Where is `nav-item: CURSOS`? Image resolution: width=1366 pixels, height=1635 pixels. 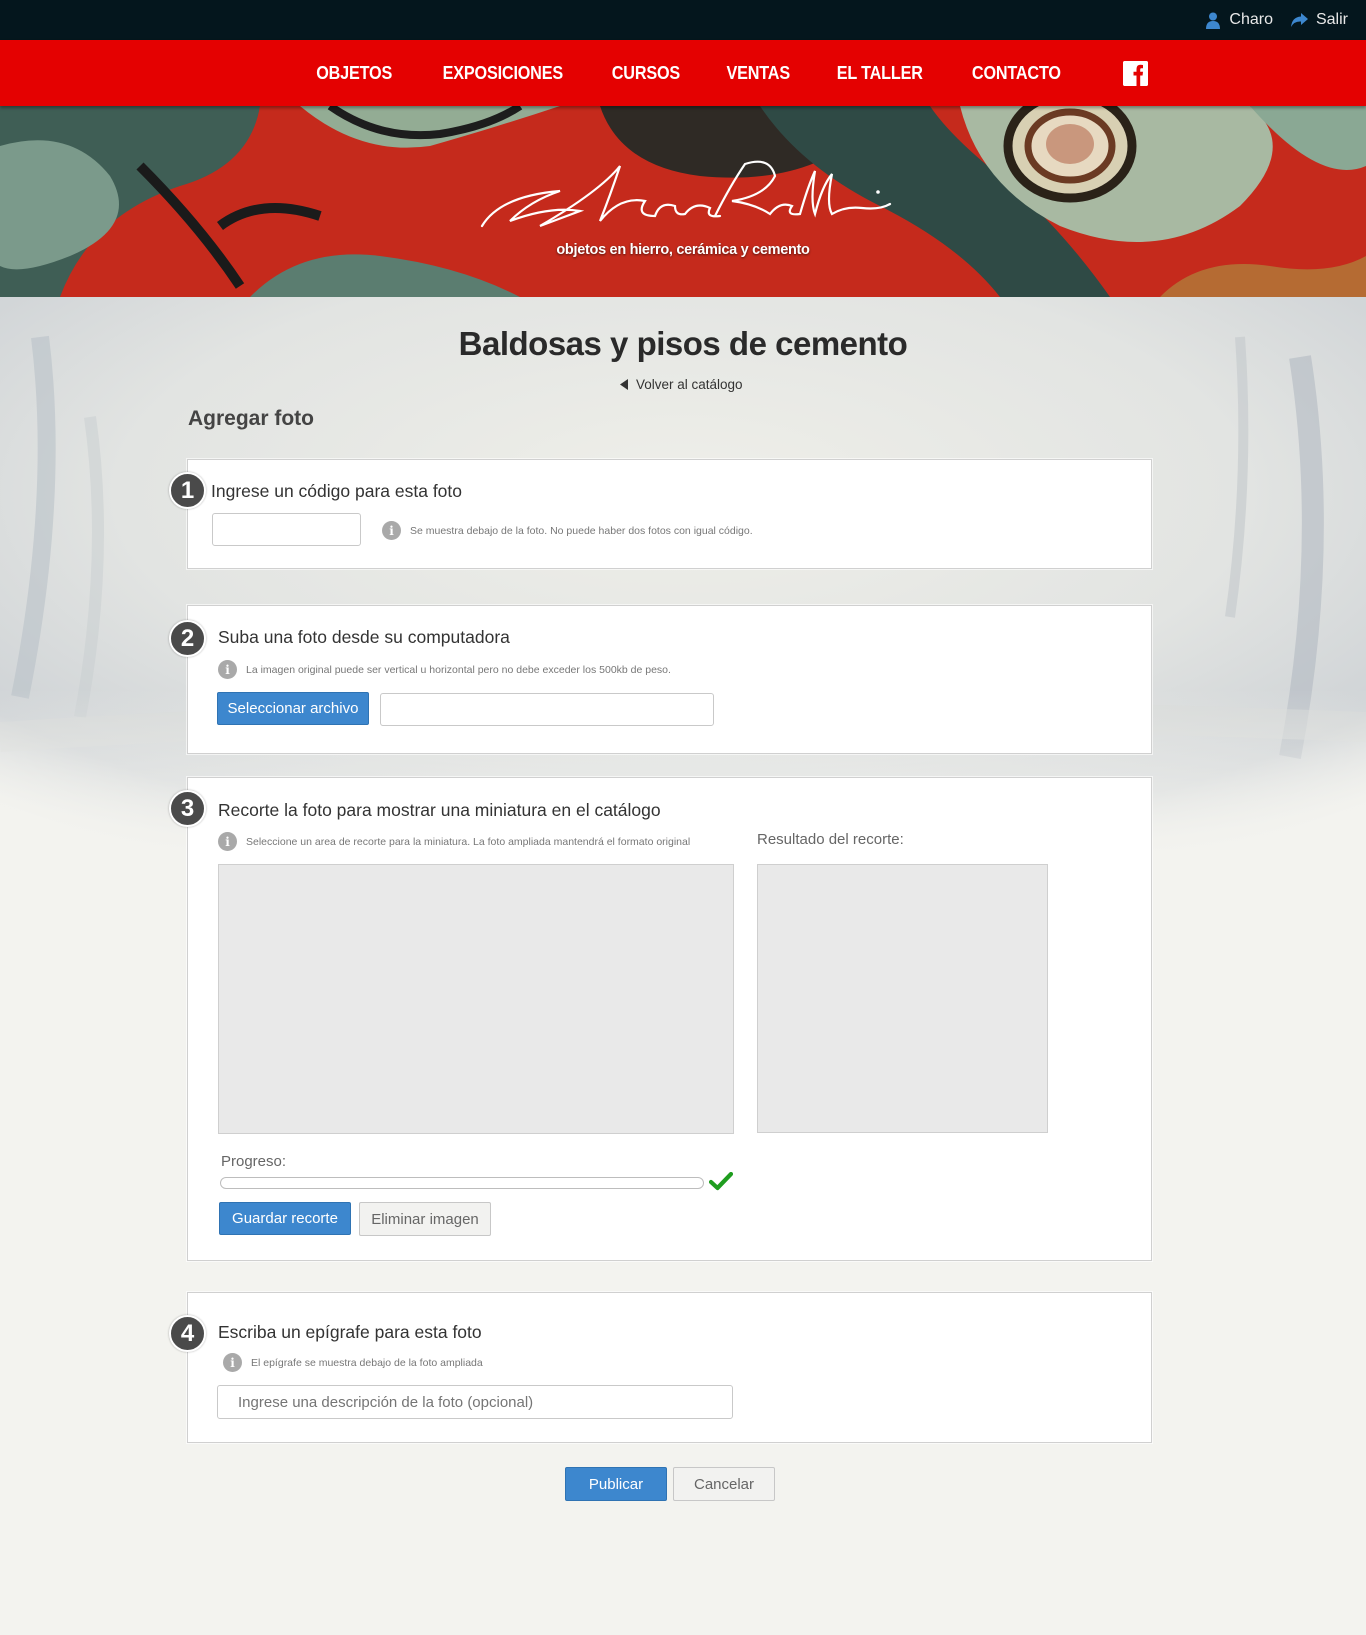
nav-item: CURSOS is located at coordinates (646, 73).